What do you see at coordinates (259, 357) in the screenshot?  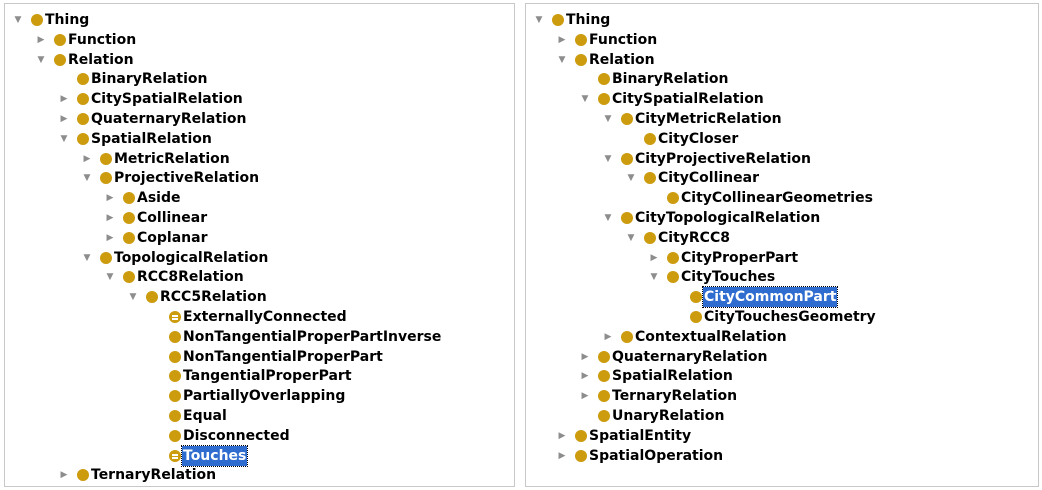 I see `tree-node-non-tangential-proper-part: NonTangentialProperPart` at bounding box center [259, 357].